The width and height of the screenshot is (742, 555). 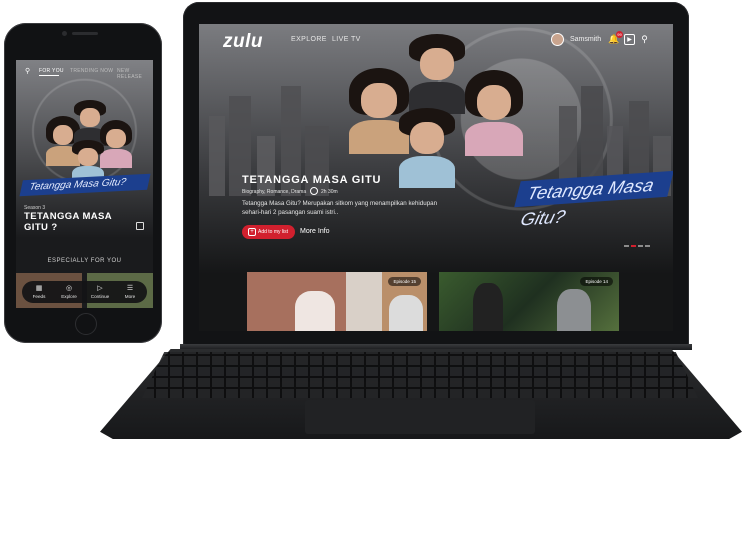 What do you see at coordinates (51, 71) in the screenshot?
I see `tab-for-you: FOR YOU` at bounding box center [51, 71].